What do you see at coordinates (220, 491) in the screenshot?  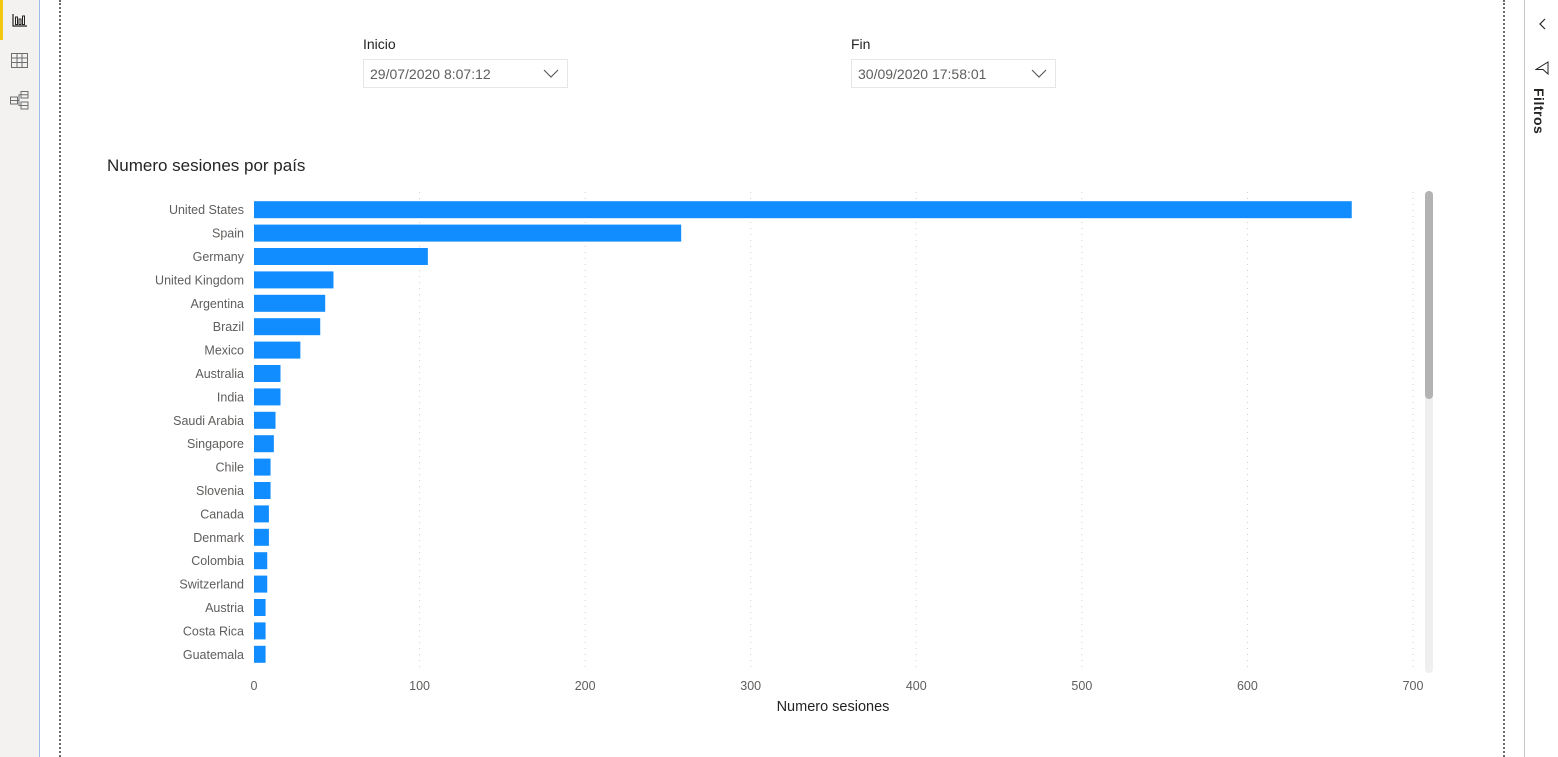 I see `category-label: Slovenia` at bounding box center [220, 491].